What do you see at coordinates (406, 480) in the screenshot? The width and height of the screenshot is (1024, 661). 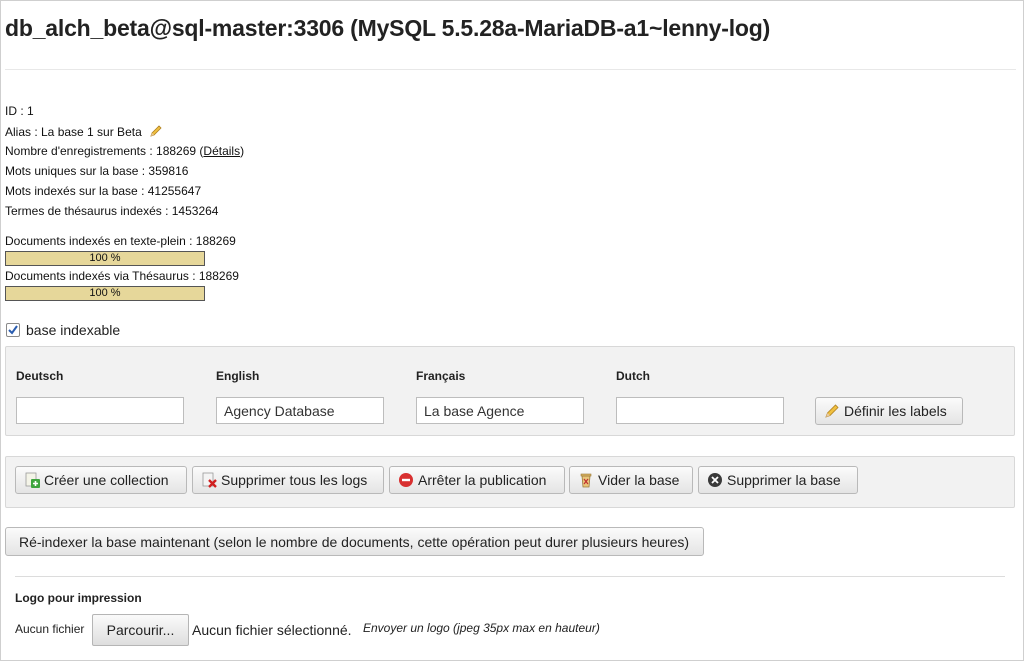 I see `stop-icon` at bounding box center [406, 480].